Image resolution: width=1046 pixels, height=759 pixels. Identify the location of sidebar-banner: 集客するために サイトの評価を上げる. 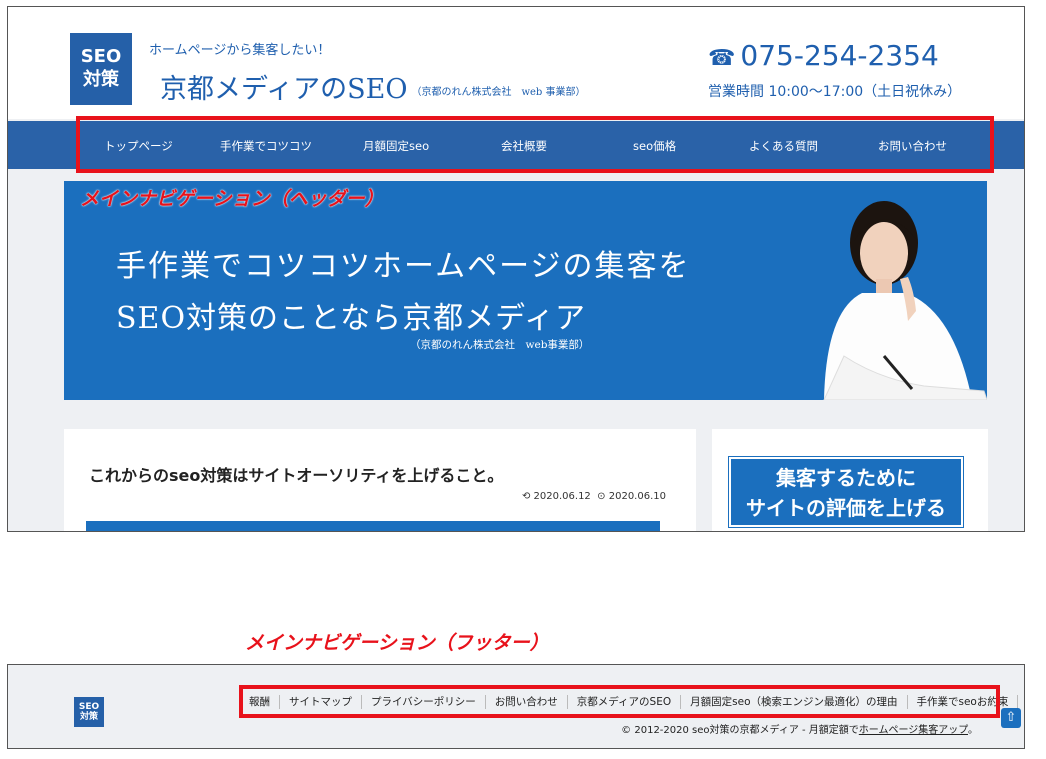
(846, 492).